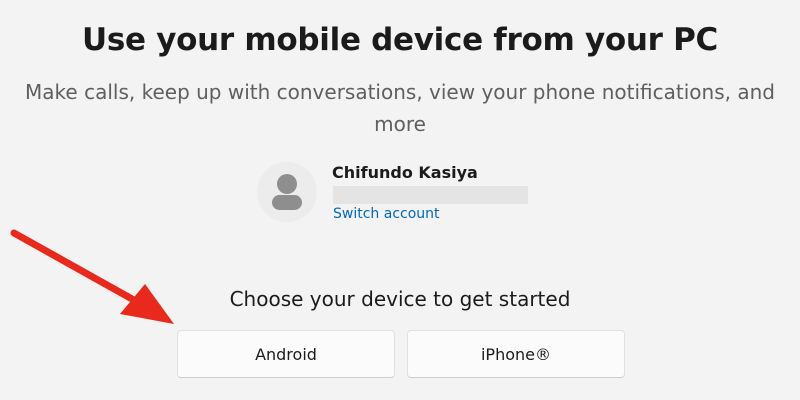 The height and width of the screenshot is (400, 800). What do you see at coordinates (516, 354) in the screenshot?
I see `iphone-button: iPhone®` at bounding box center [516, 354].